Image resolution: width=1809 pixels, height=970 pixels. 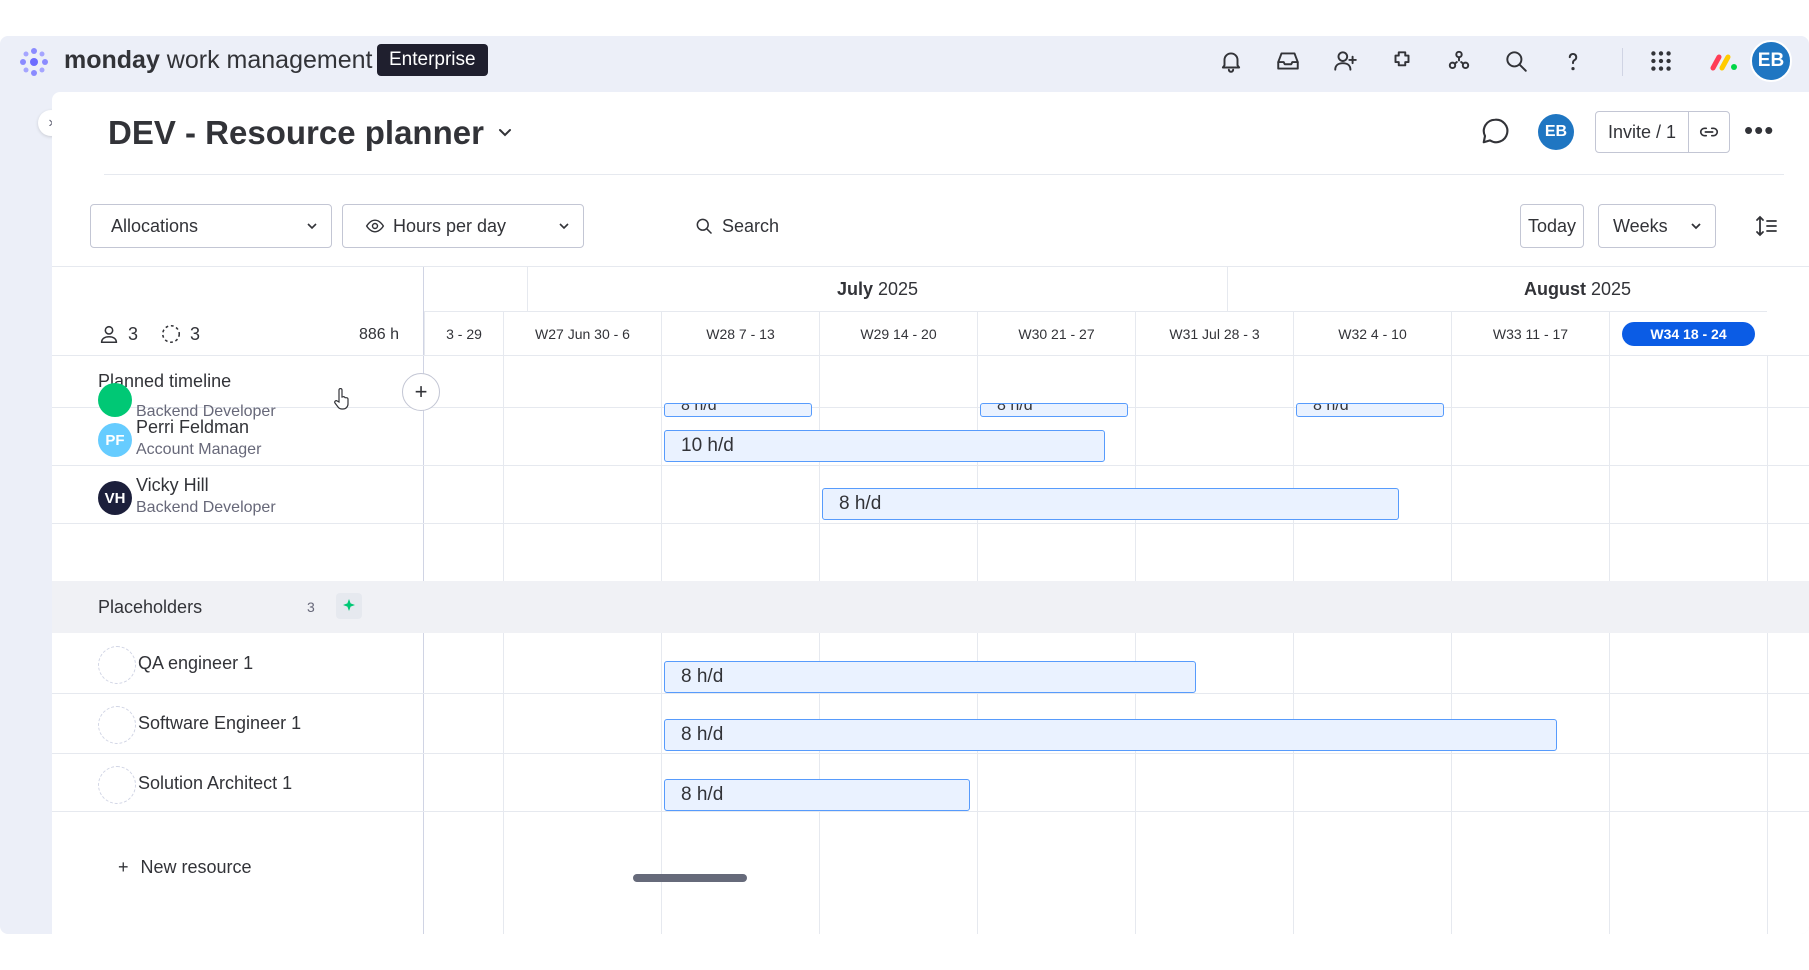 What do you see at coordinates (1661, 61) in the screenshot?
I see `apps-grid-icon` at bounding box center [1661, 61].